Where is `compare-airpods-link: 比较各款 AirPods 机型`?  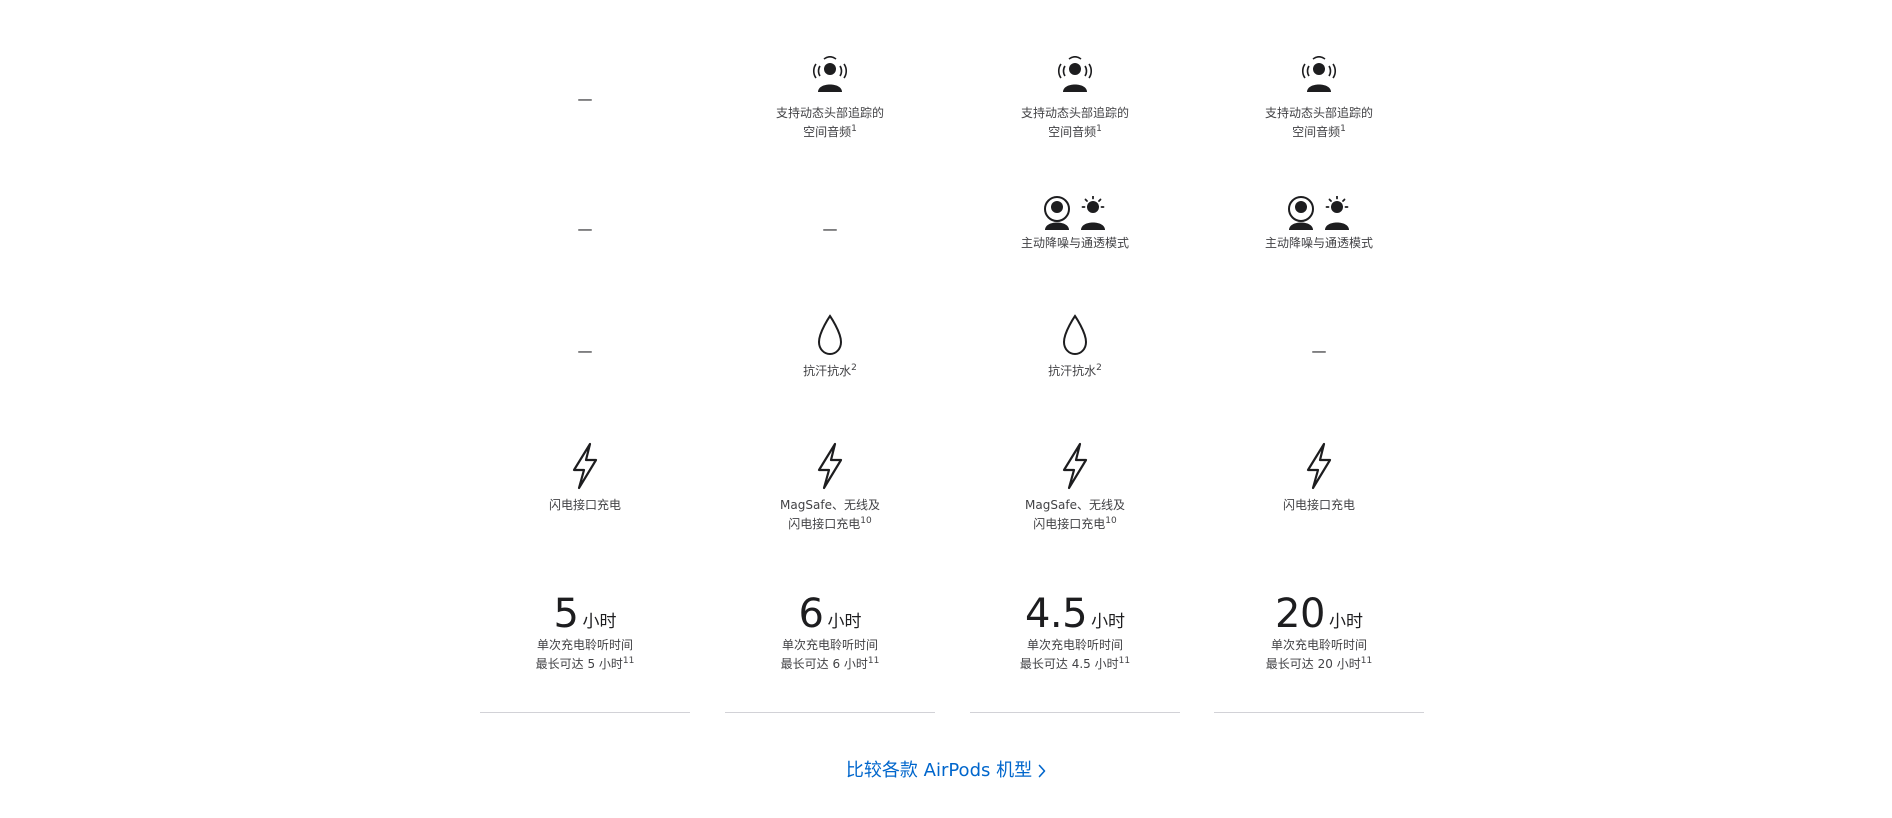
compare-airpods-link: 比较各款 AirPods 机型 is located at coordinates (946, 769).